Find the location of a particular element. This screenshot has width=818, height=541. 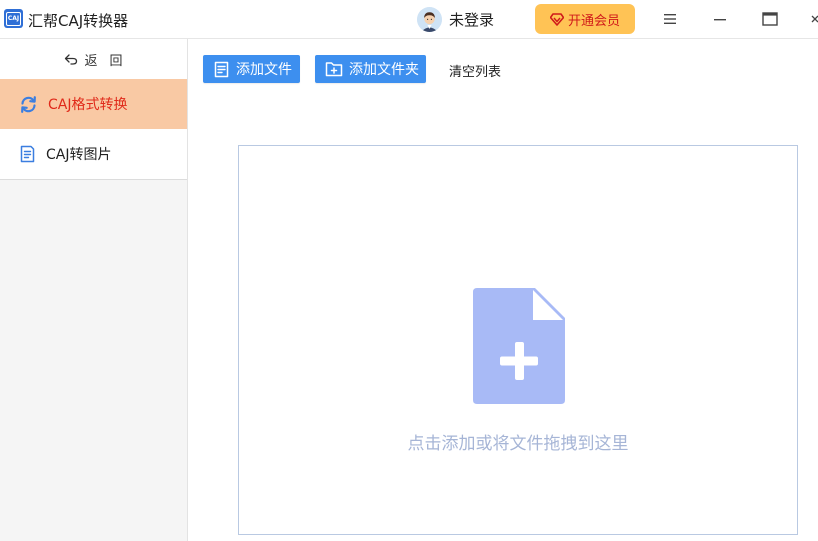

close-button is located at coordinates (813, 19).